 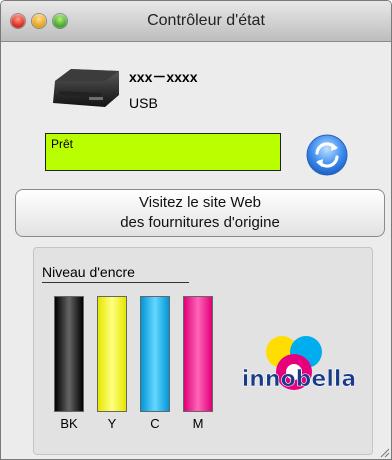 I want to click on ink-fill-cyan, so click(x=155, y=354).